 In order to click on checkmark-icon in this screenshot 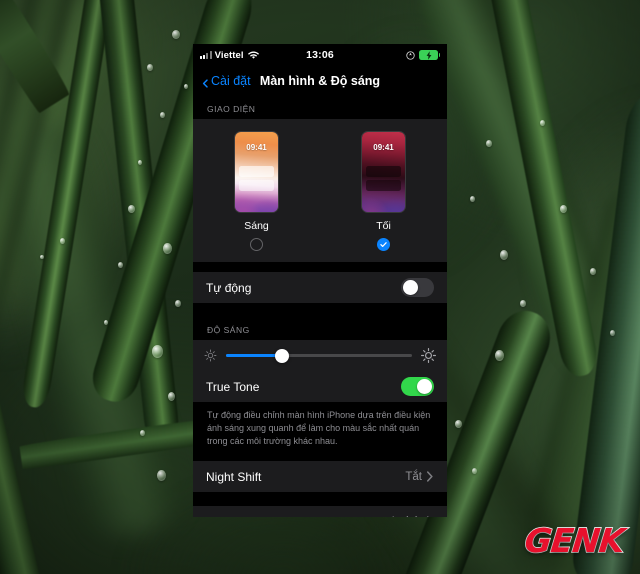, I will do `click(383, 245)`.